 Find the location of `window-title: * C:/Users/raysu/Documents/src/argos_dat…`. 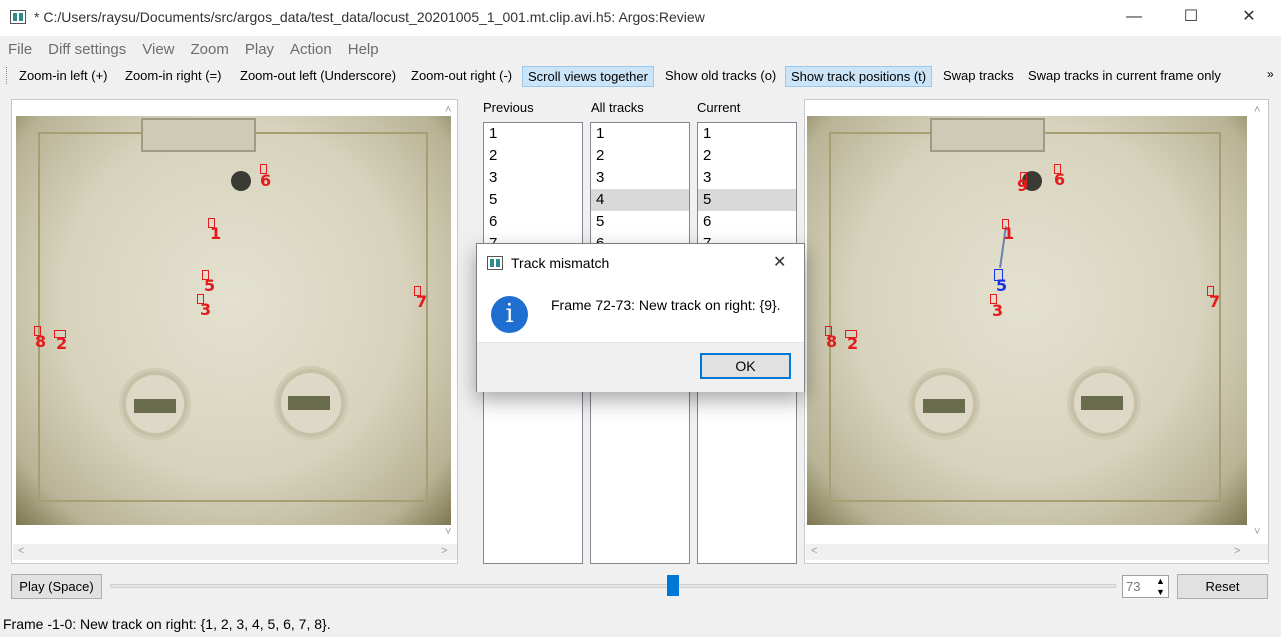

window-title: * C:/Users/raysu/Documents/src/argos_dat… is located at coordinates (369, 17).